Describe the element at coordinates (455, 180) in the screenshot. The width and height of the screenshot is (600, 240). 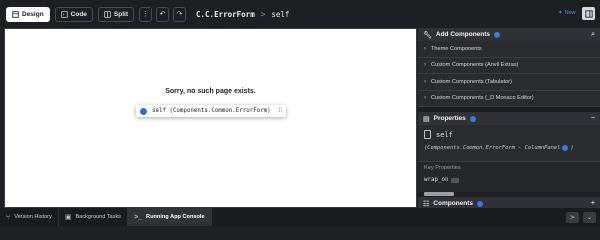
I see `wrap-on-toggle` at that location.